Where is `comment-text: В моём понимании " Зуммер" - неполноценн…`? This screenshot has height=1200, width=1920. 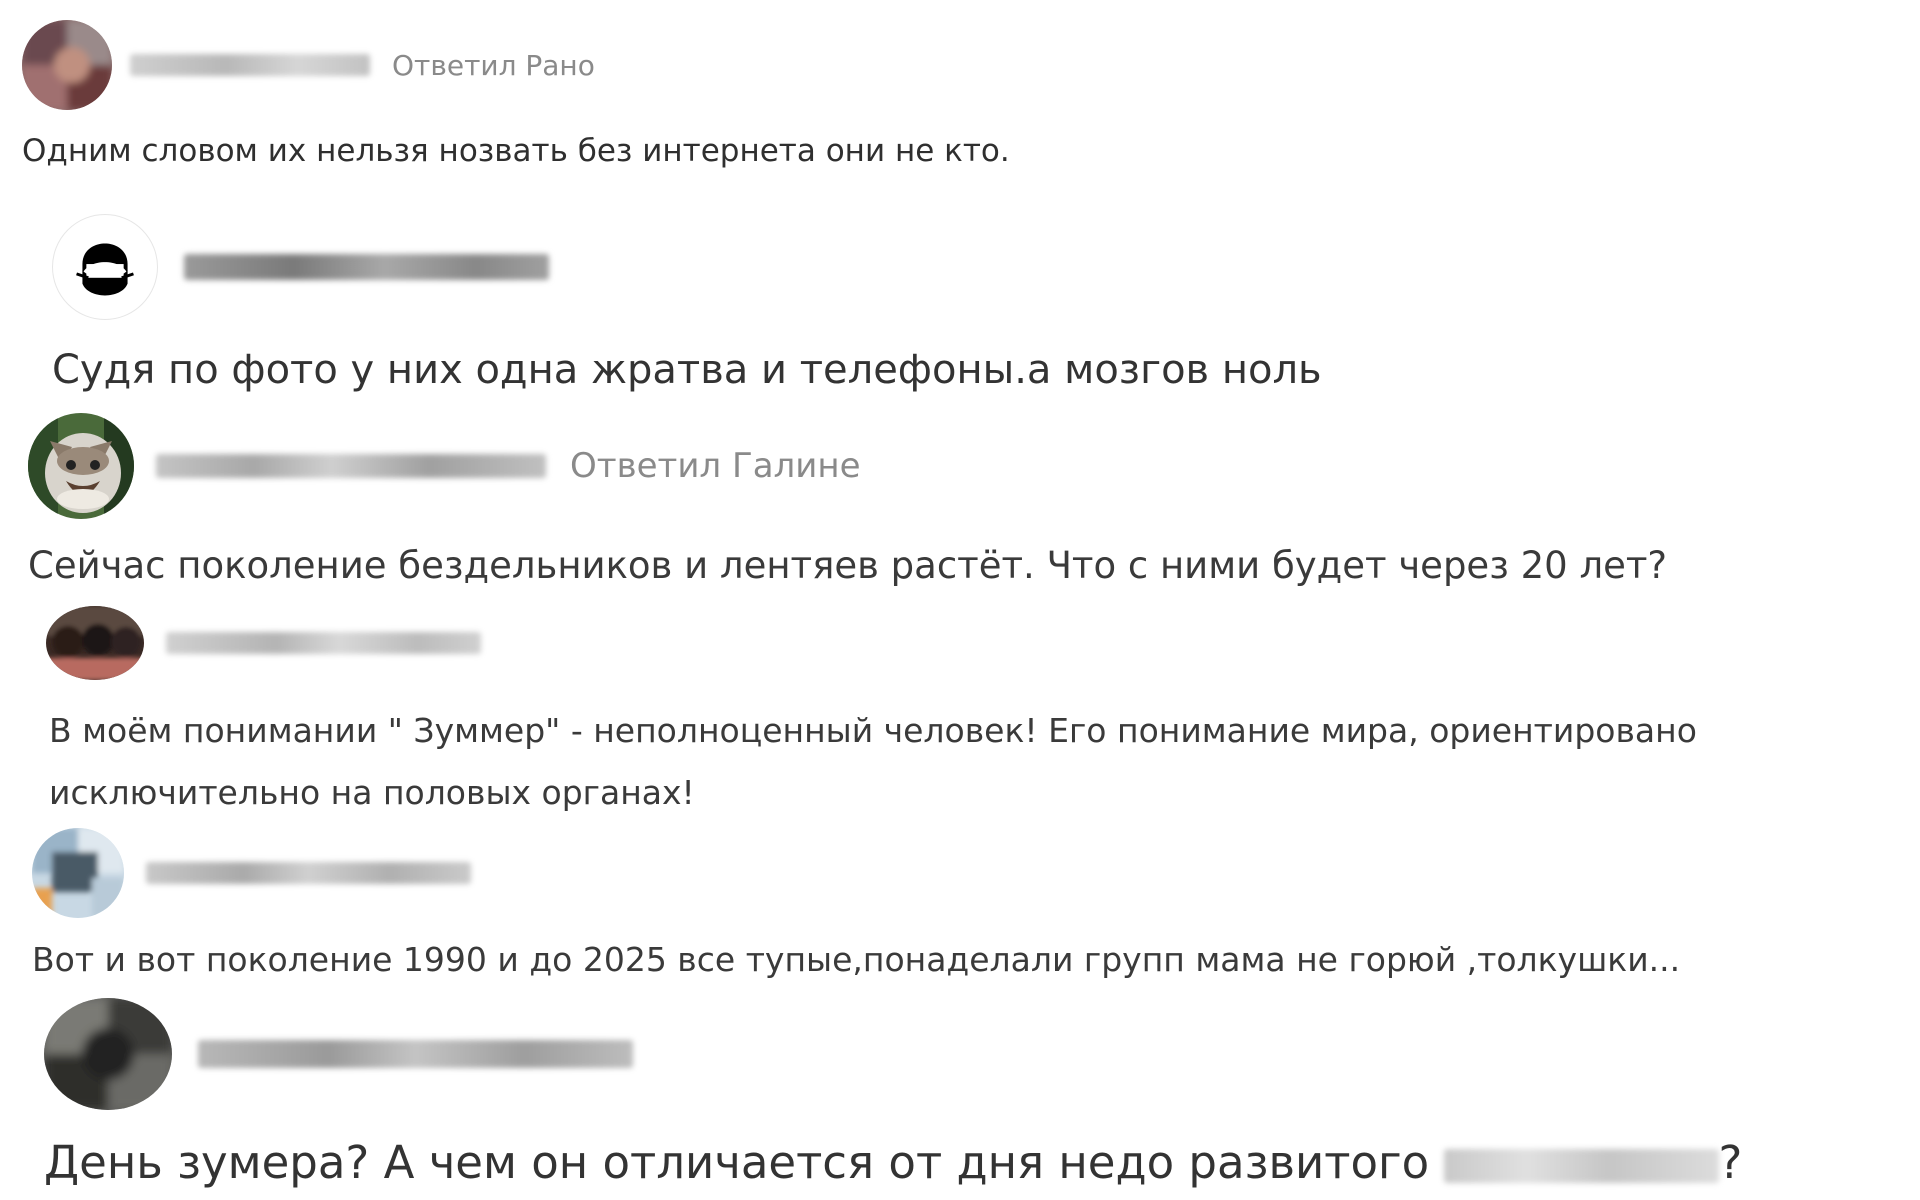 comment-text: В моём понимании " Зуммер" - неполноценн… is located at coordinates (873, 761).